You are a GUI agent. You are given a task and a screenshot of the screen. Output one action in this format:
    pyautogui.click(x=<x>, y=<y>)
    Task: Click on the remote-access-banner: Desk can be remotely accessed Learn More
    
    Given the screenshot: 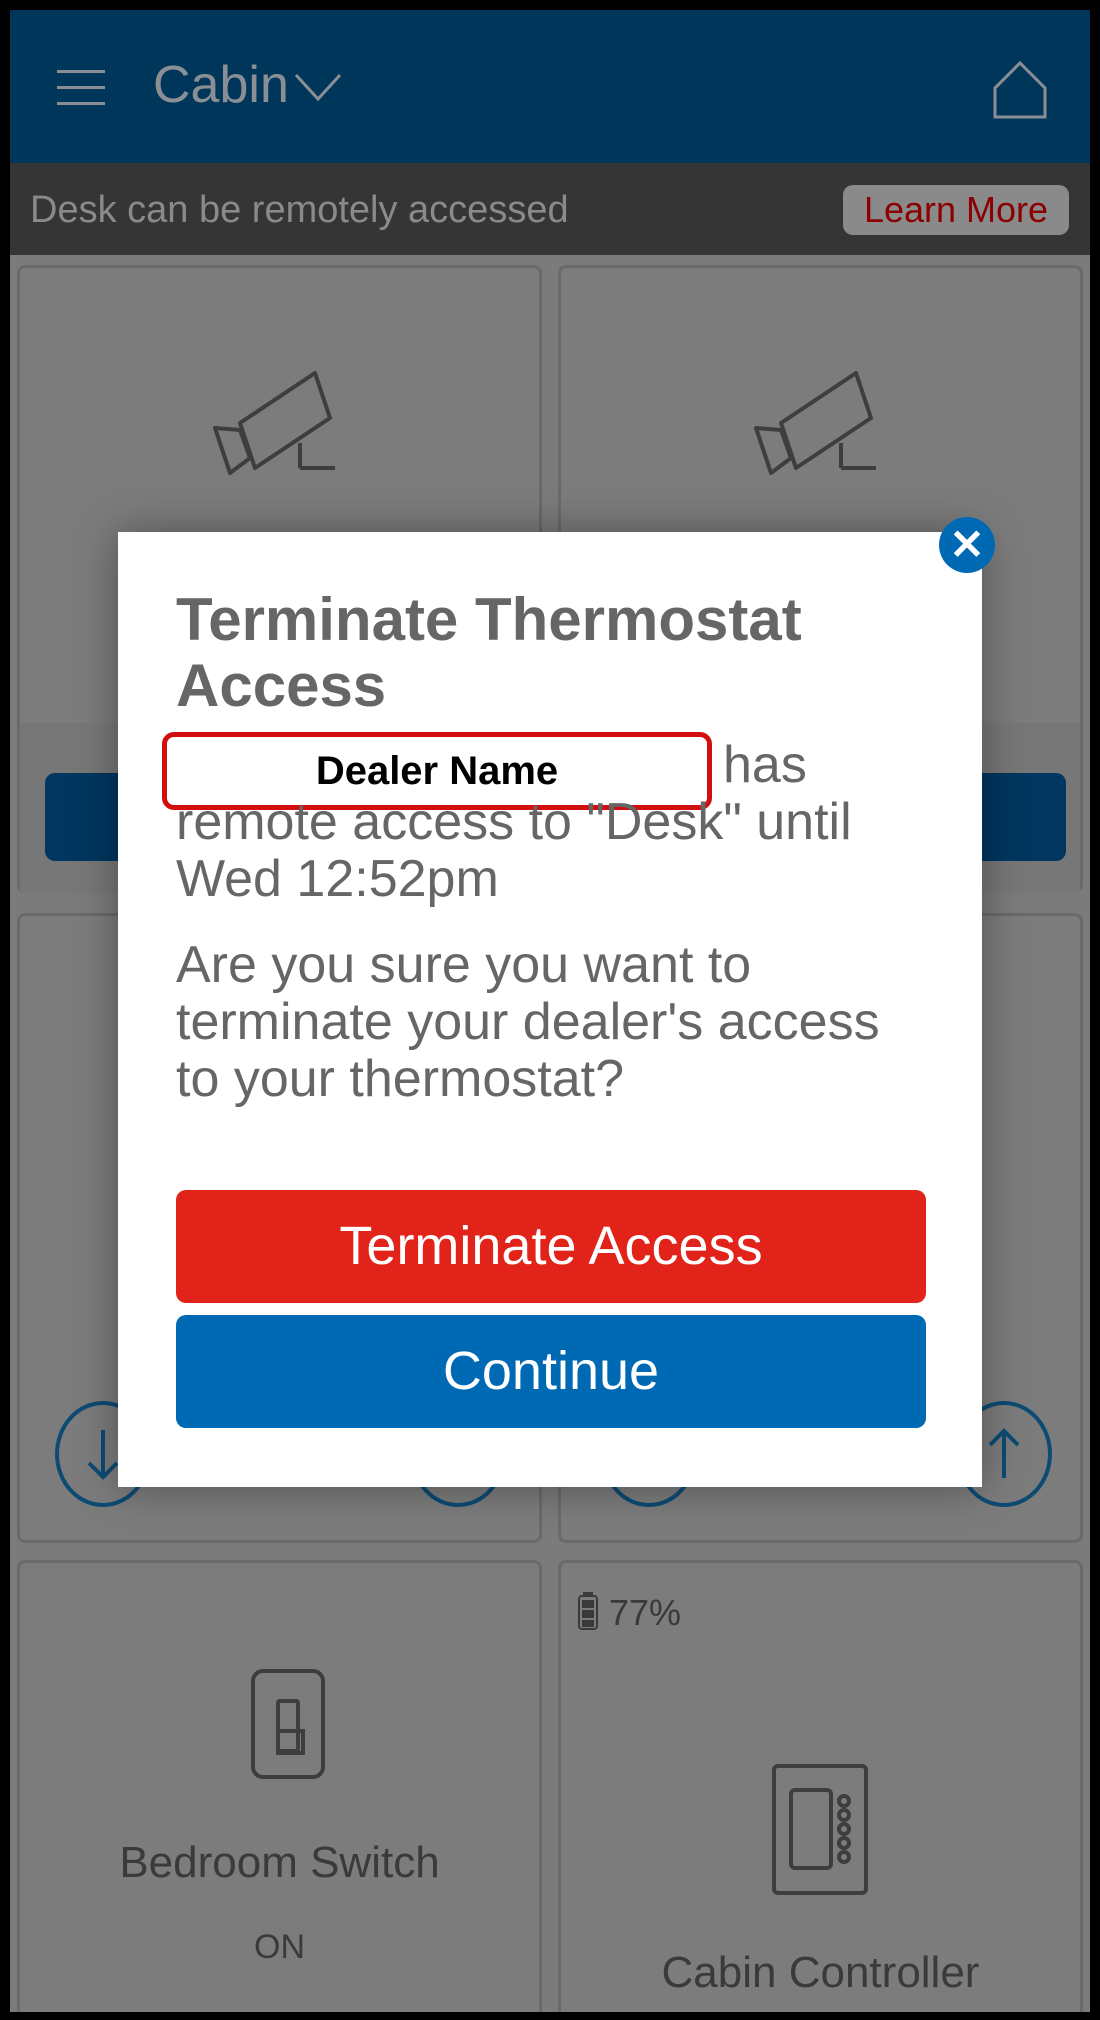 What is the action you would take?
    pyautogui.click(x=550, y=209)
    